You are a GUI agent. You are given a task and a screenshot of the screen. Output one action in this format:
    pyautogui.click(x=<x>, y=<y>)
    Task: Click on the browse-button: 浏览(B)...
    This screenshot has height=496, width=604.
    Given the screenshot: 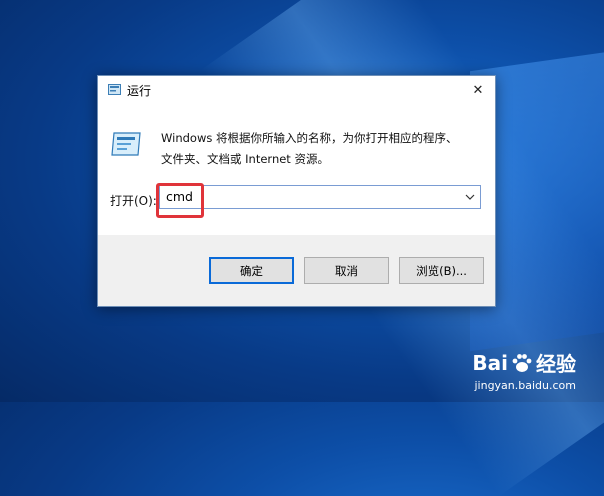 What is the action you would take?
    pyautogui.click(x=441, y=270)
    